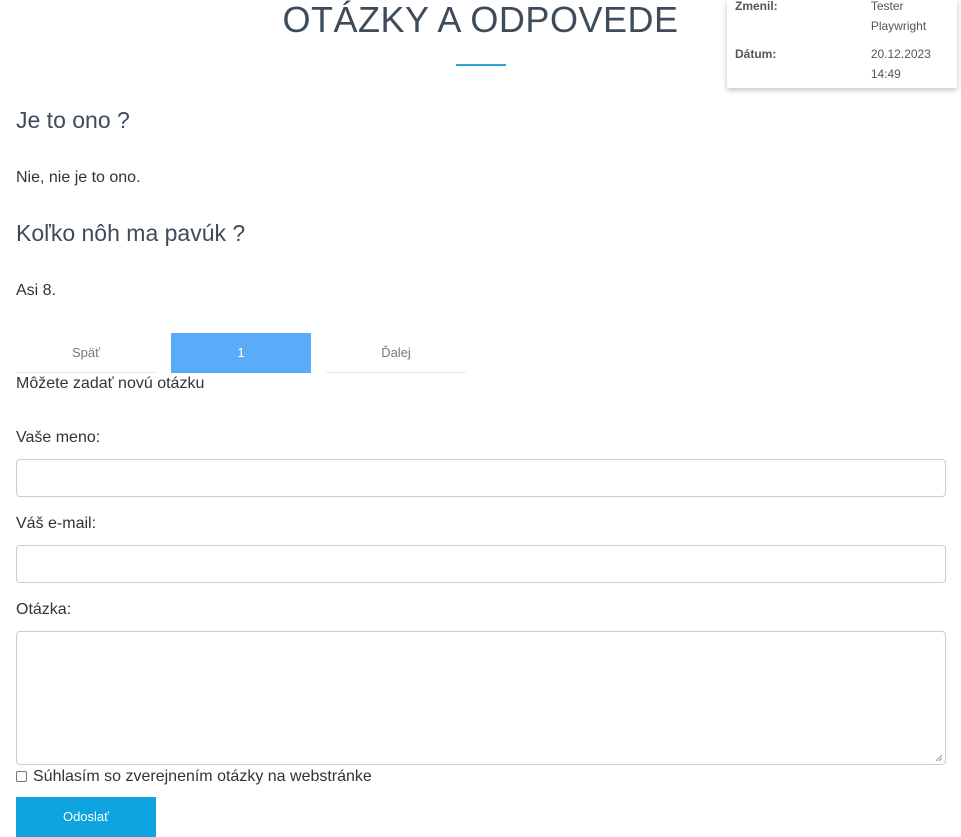  What do you see at coordinates (44, 609) in the screenshot?
I see `question-label: Otázka:` at bounding box center [44, 609].